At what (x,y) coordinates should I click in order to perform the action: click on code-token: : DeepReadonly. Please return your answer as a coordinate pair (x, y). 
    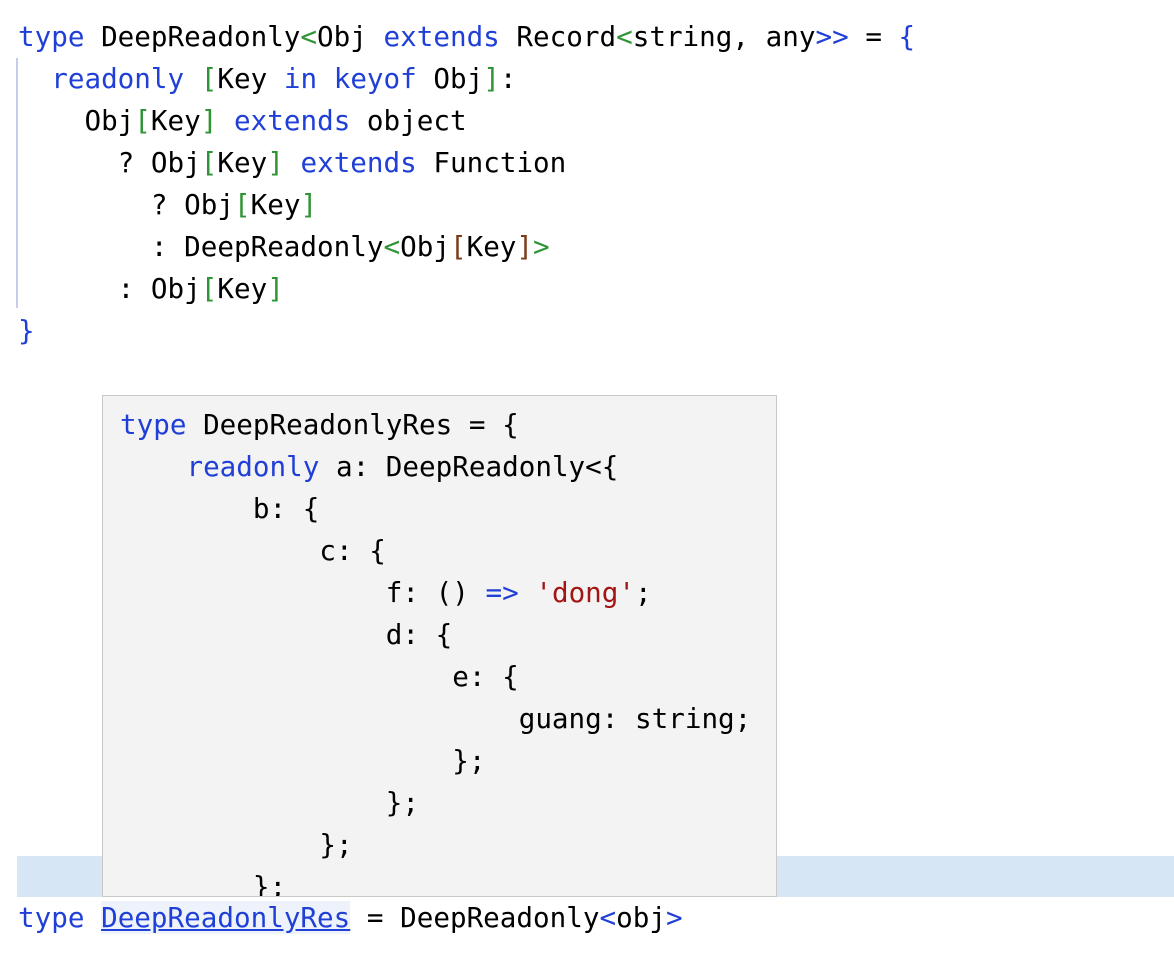
    Looking at the image, I should click on (201, 246).